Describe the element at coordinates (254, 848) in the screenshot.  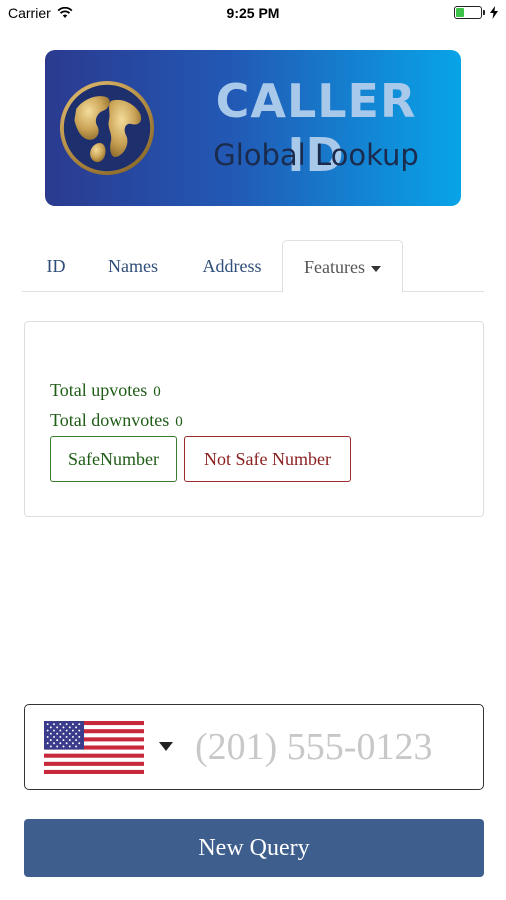
I see `new-query-button: New Query` at that location.